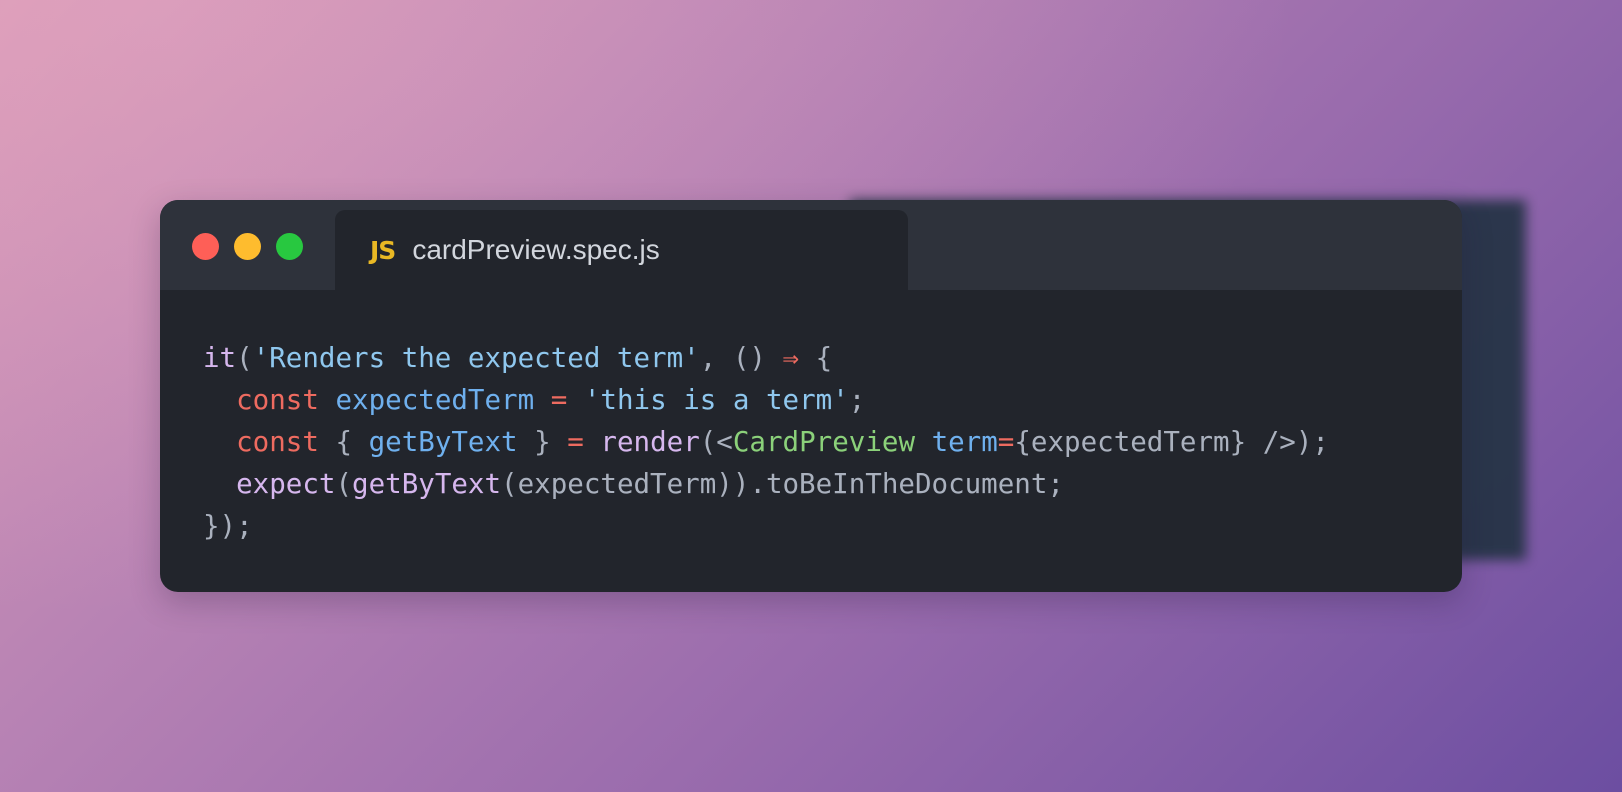 Image resolution: width=1622 pixels, height=792 pixels. I want to click on code-token: });, so click(228, 526).